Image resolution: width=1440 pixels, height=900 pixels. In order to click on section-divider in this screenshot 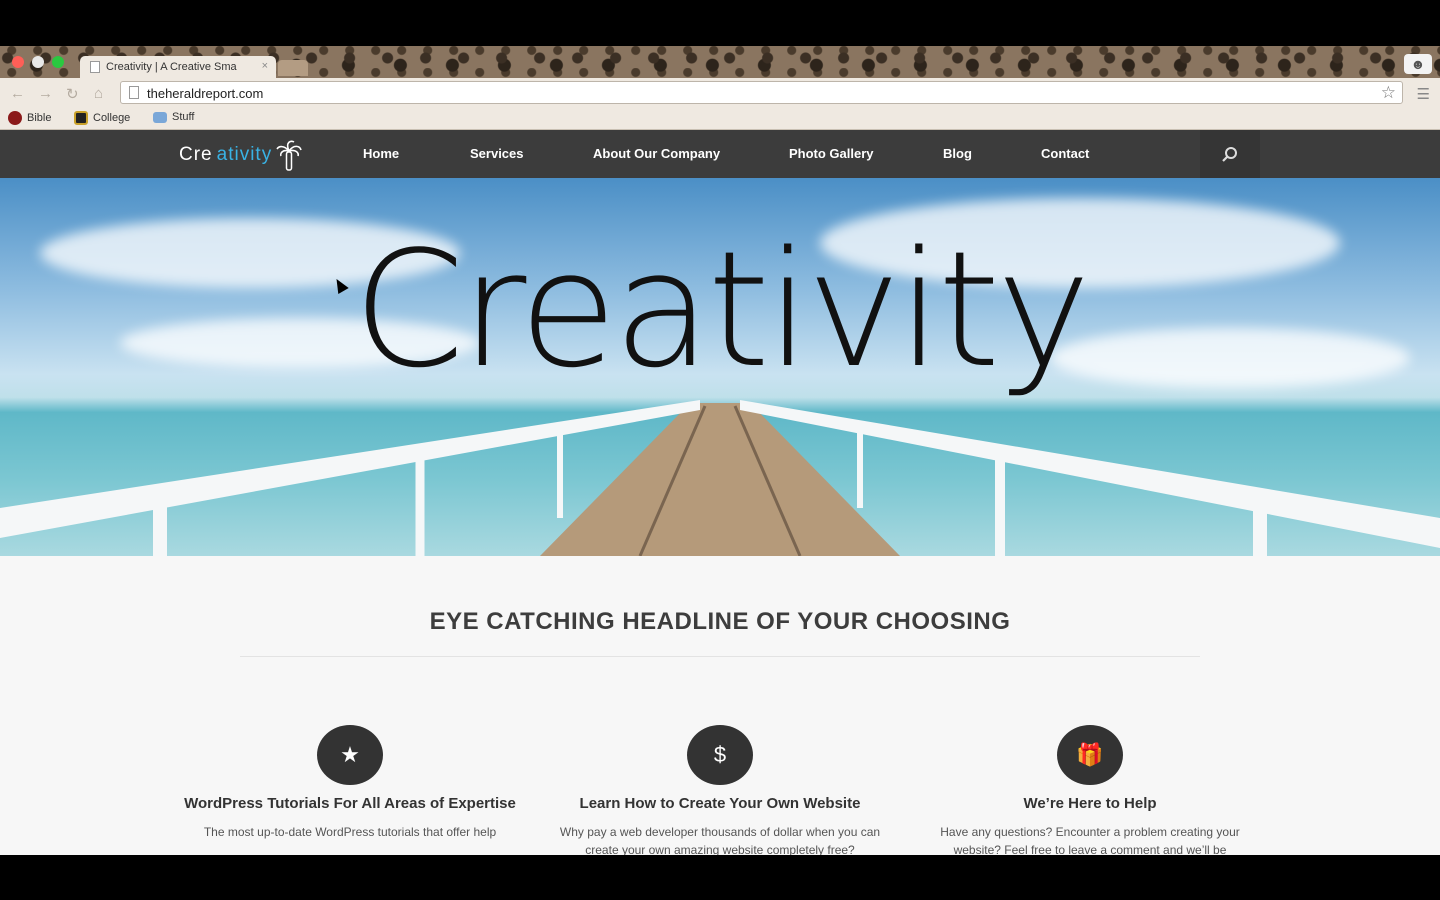, I will do `click(720, 656)`.